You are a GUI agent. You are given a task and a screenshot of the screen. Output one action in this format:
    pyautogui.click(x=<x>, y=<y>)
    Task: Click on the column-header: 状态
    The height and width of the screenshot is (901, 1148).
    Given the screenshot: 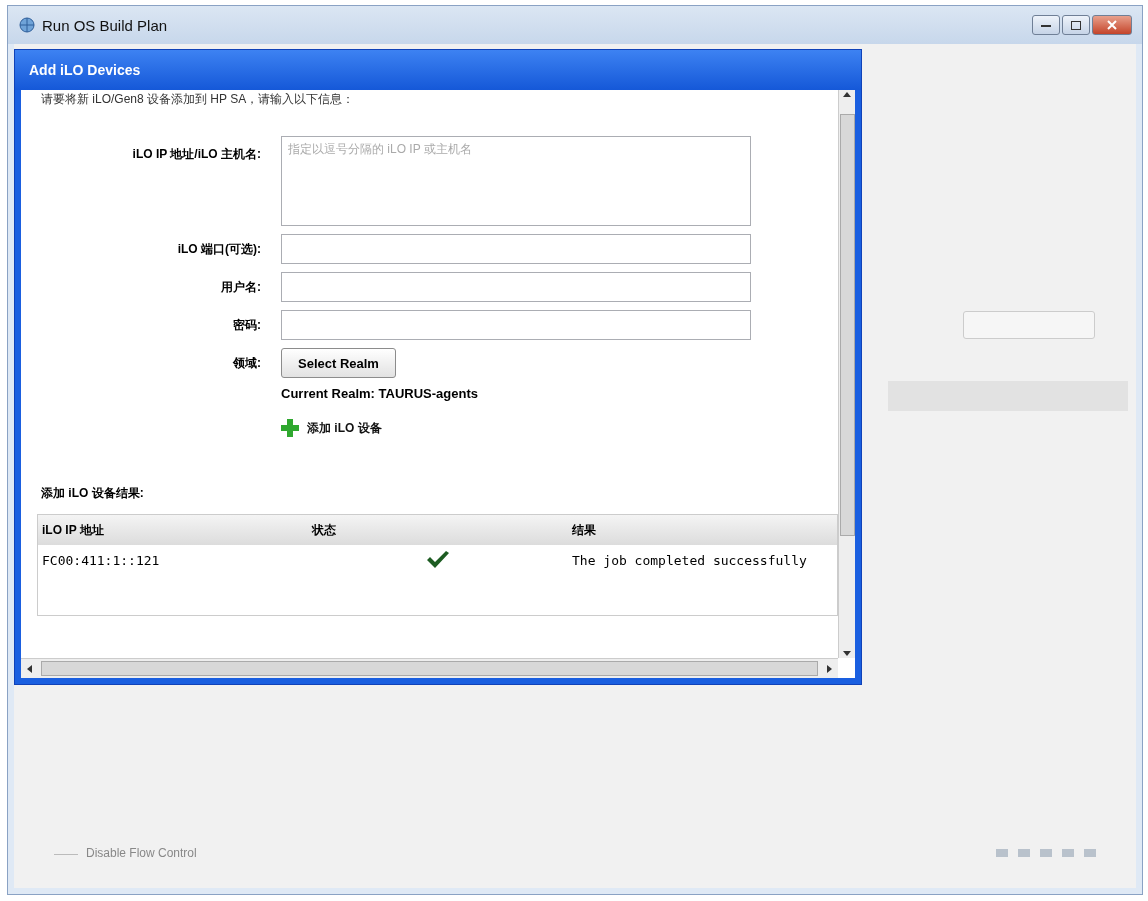 What is the action you would take?
    pyautogui.click(x=323, y=530)
    